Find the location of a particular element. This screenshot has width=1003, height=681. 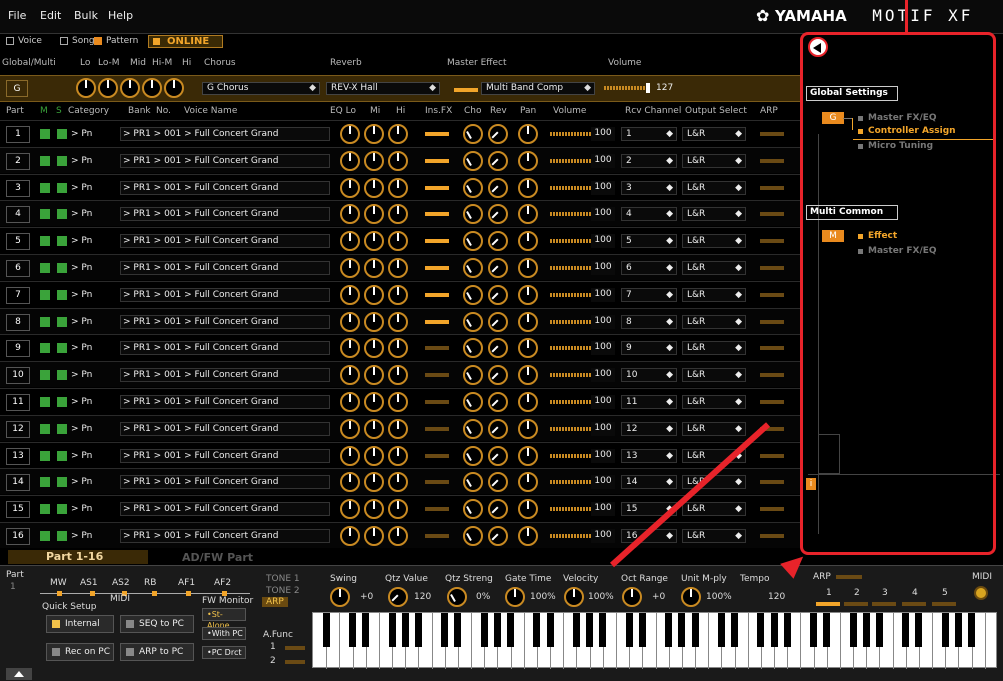

menu-edit: Edit is located at coordinates (50, 15).